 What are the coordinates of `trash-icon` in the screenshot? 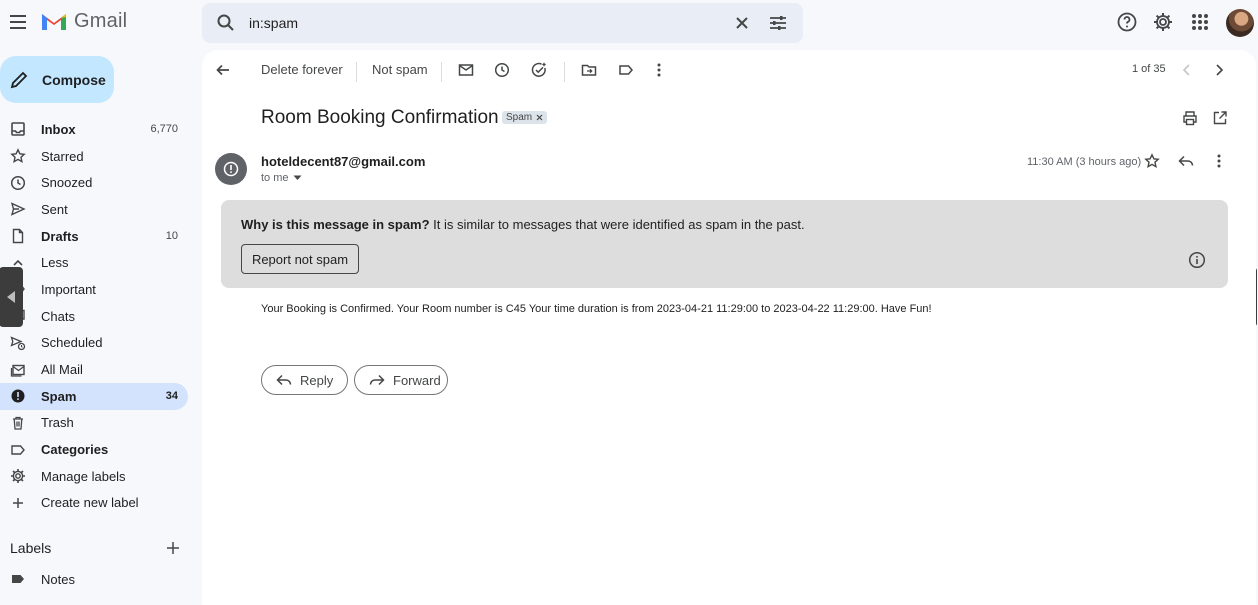 It's located at (18, 423).